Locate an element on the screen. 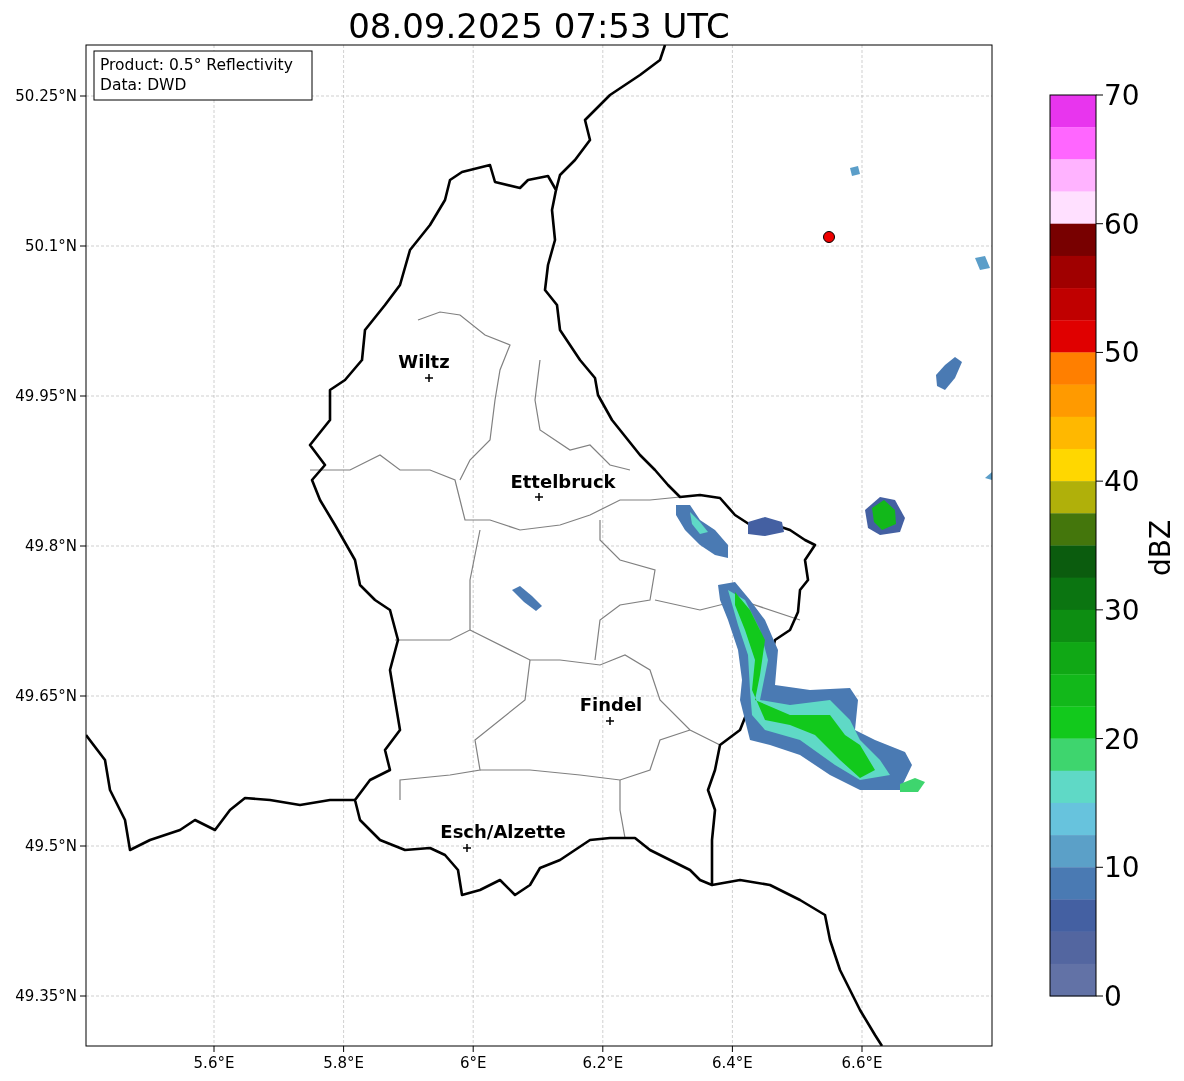 This screenshot has width=1184, height=1081. latitude-label: 49.95°N is located at coordinates (46, 396).